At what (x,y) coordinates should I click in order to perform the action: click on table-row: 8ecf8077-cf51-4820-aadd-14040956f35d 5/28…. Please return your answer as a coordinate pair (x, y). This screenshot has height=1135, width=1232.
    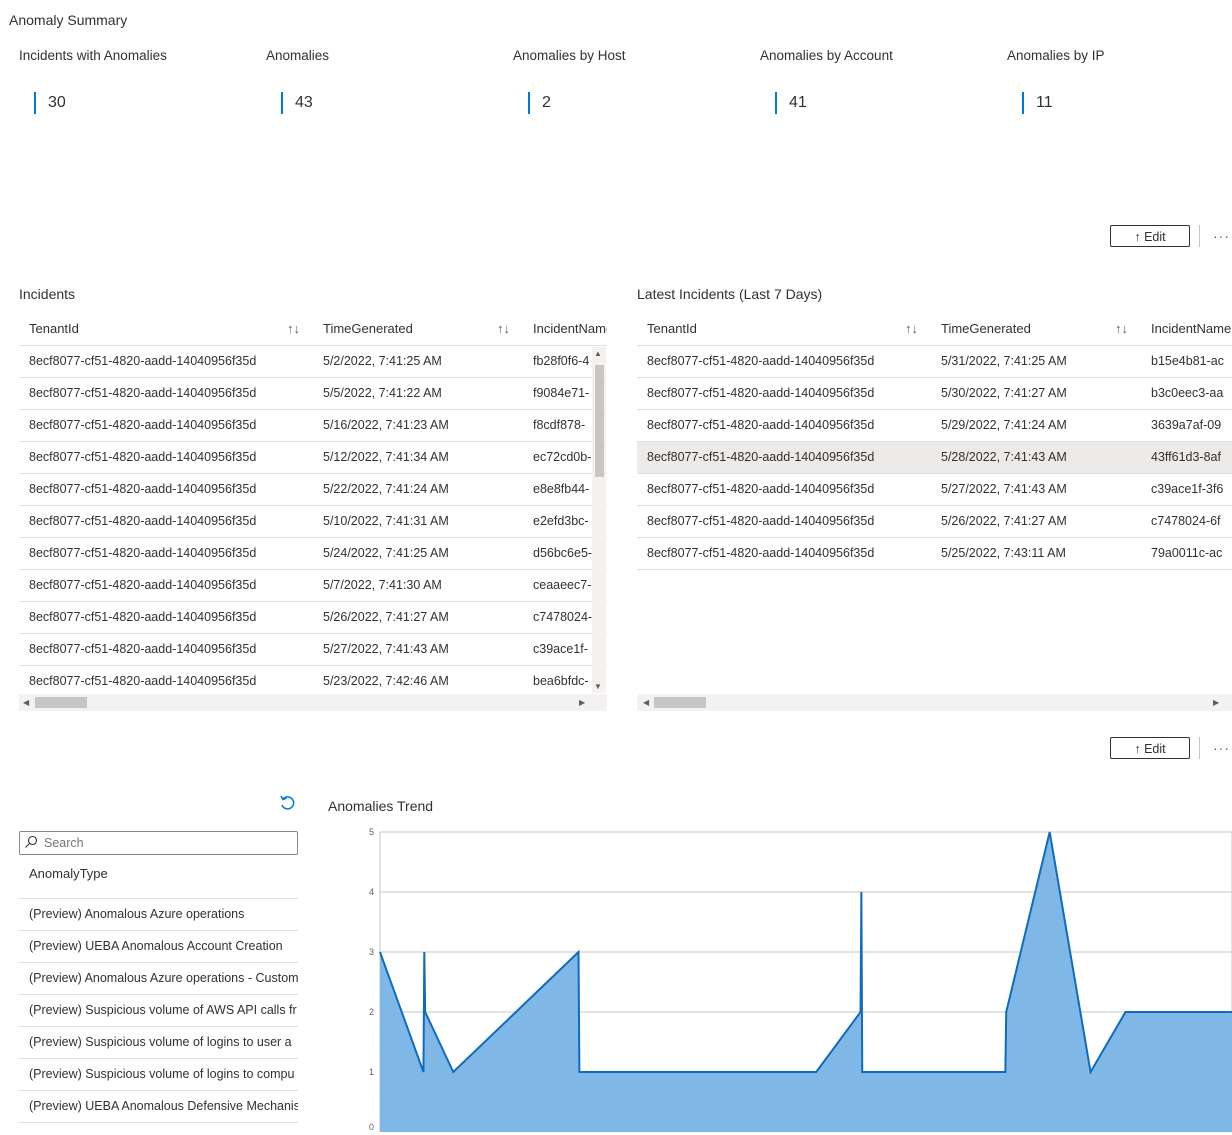
    Looking at the image, I should click on (934, 458).